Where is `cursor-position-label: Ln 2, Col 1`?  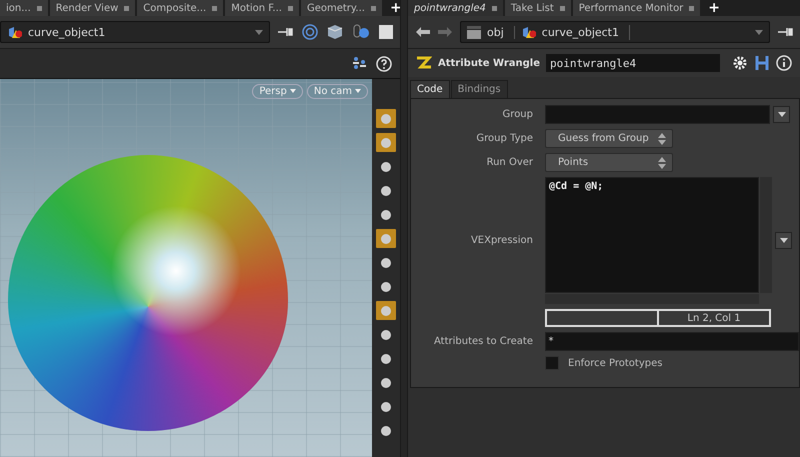 cursor-position-label: Ln 2, Col 1 is located at coordinates (713, 318).